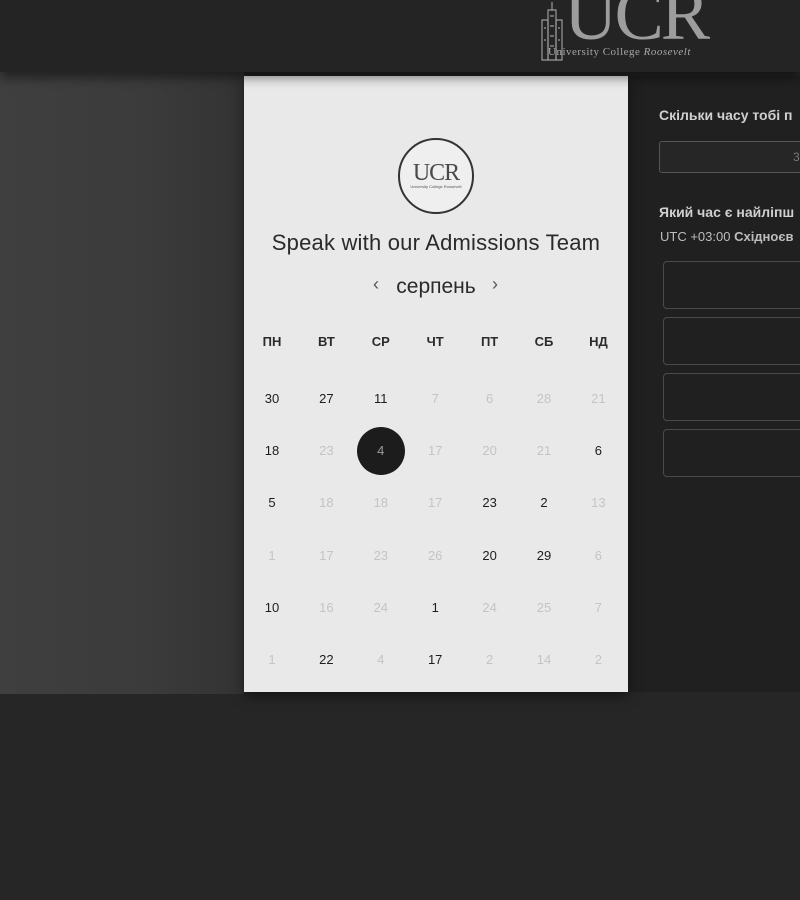 Image resolution: width=800 pixels, height=900 pixels. I want to click on weekday-label: НД, so click(598, 341).